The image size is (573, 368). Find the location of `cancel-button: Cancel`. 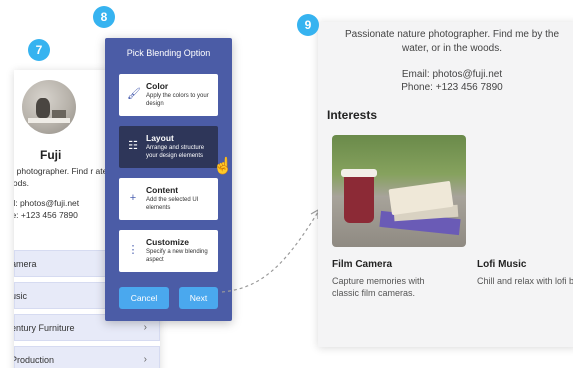

cancel-button: Cancel is located at coordinates (144, 298).